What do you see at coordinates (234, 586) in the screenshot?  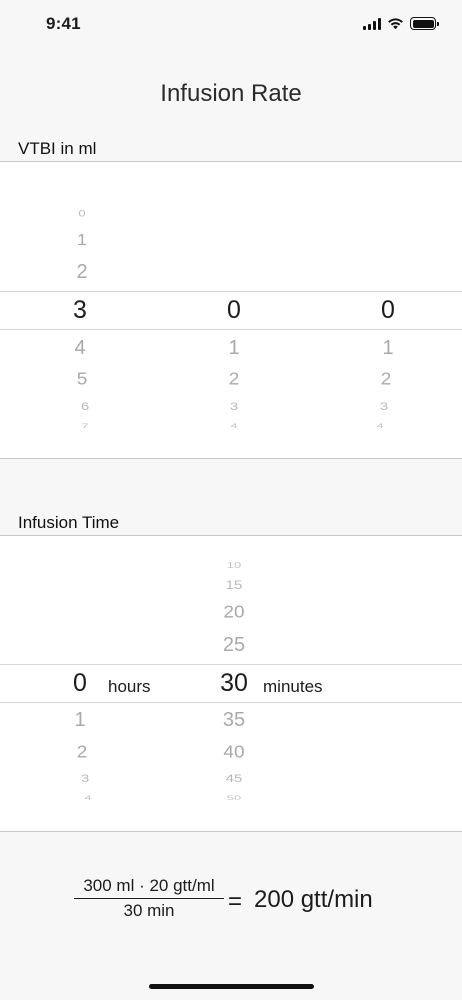 I see `wheel-item: 15` at bounding box center [234, 586].